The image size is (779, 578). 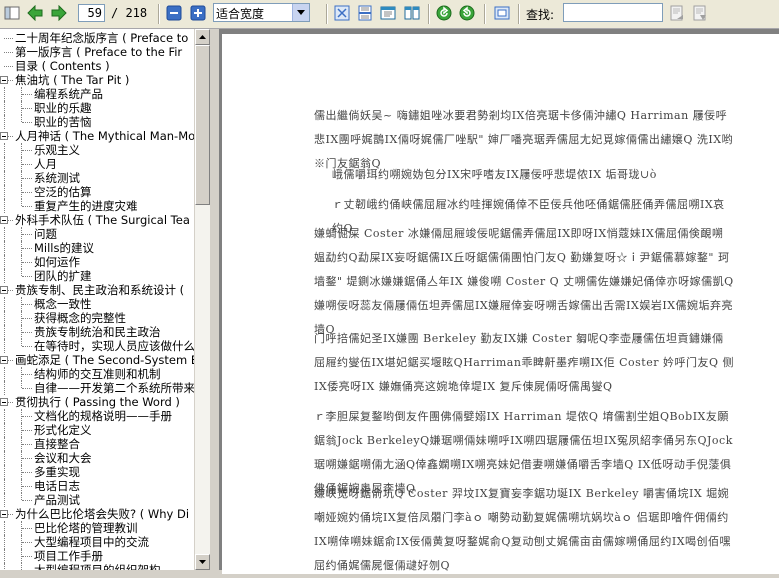 I want to click on toc-item-label: 大型编程项目的组织架构, so click(x=97, y=566).